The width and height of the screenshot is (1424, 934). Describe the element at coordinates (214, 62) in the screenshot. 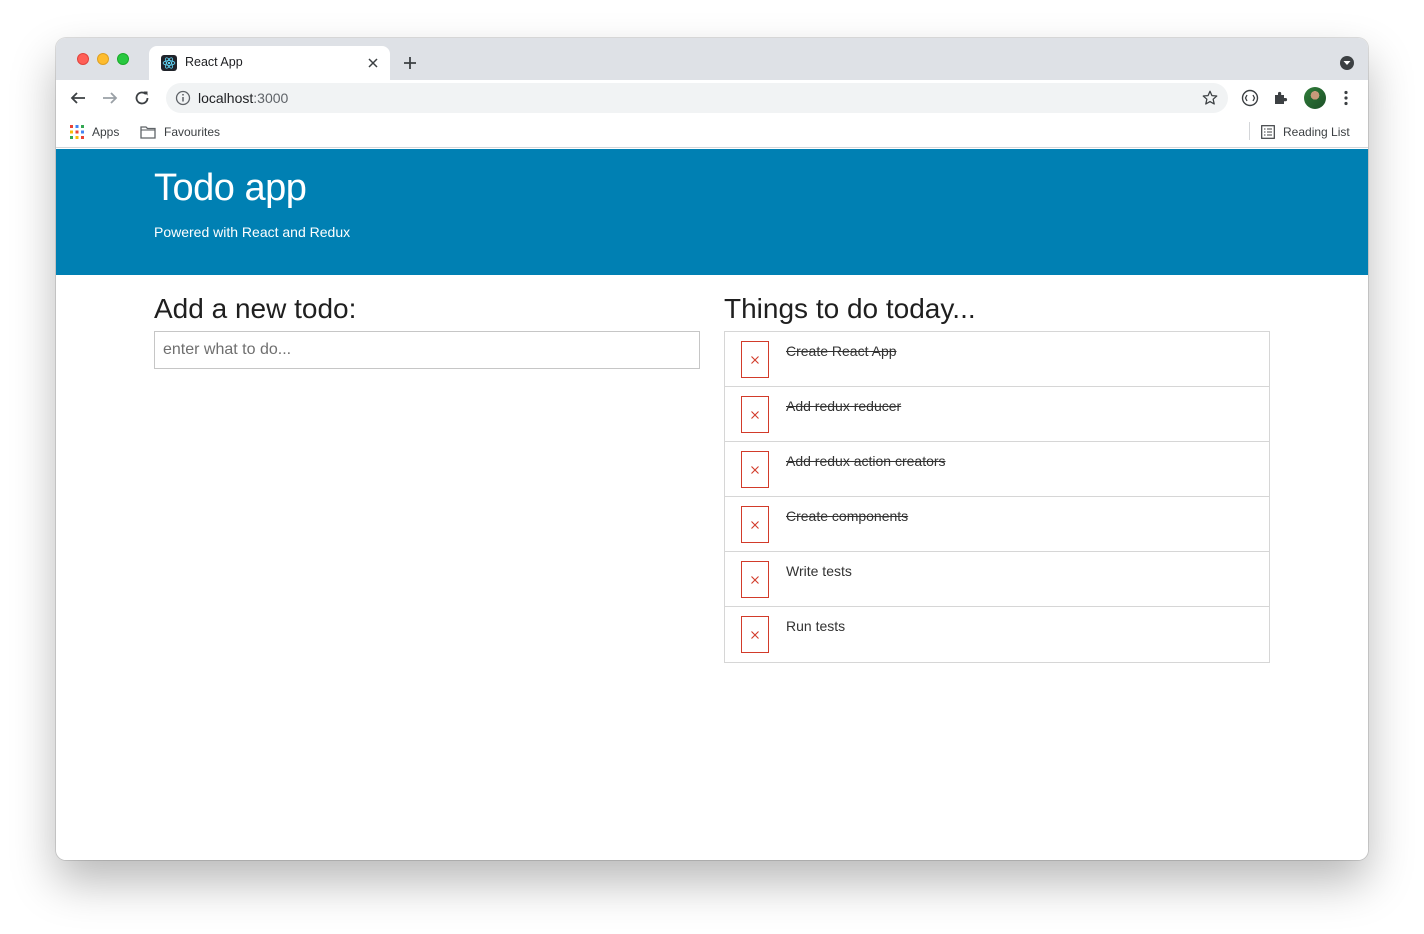

I see `tab-title: React App` at that location.